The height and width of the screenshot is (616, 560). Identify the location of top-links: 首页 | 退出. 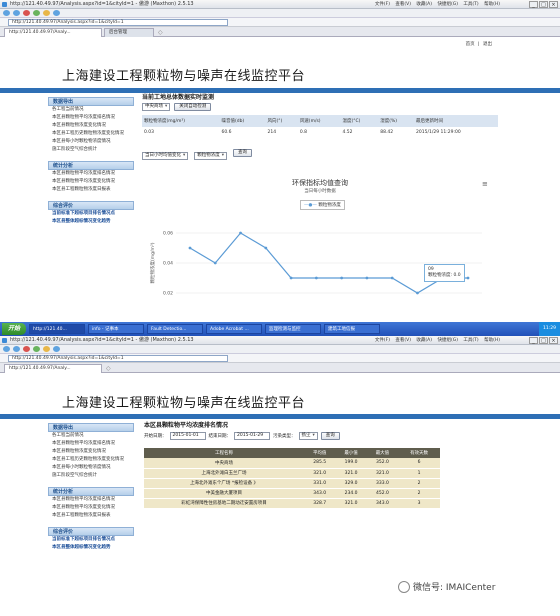
(479, 44).